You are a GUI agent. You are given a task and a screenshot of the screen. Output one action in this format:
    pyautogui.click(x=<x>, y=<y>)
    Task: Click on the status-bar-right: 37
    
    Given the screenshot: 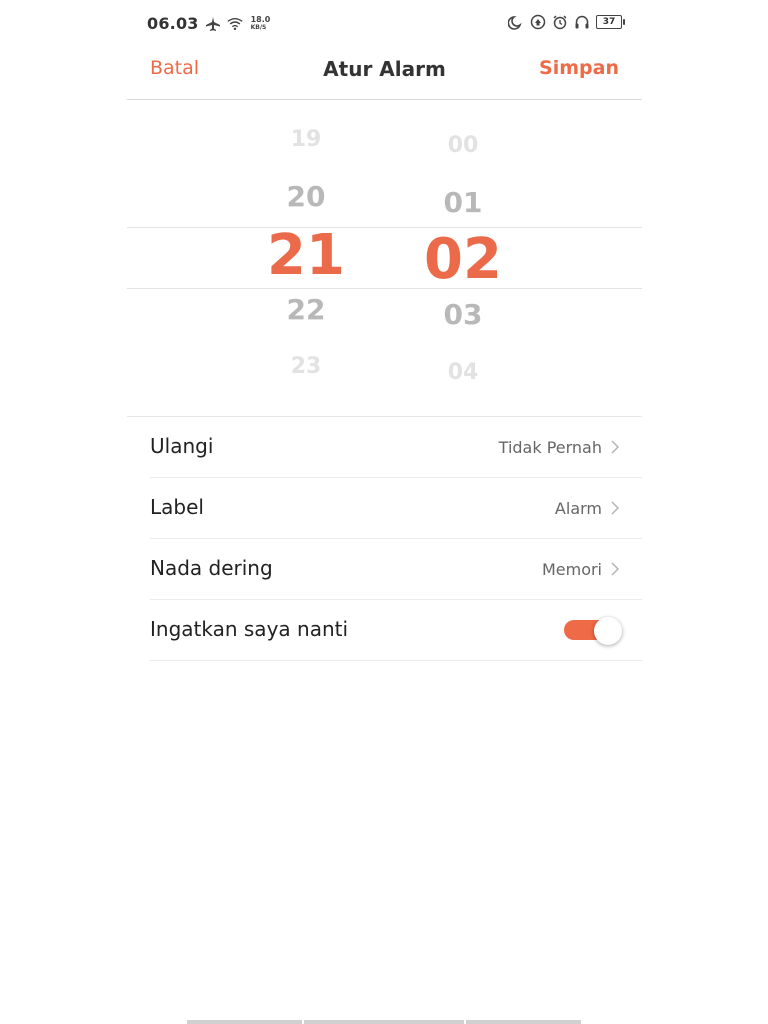 What is the action you would take?
    pyautogui.click(x=566, y=22)
    